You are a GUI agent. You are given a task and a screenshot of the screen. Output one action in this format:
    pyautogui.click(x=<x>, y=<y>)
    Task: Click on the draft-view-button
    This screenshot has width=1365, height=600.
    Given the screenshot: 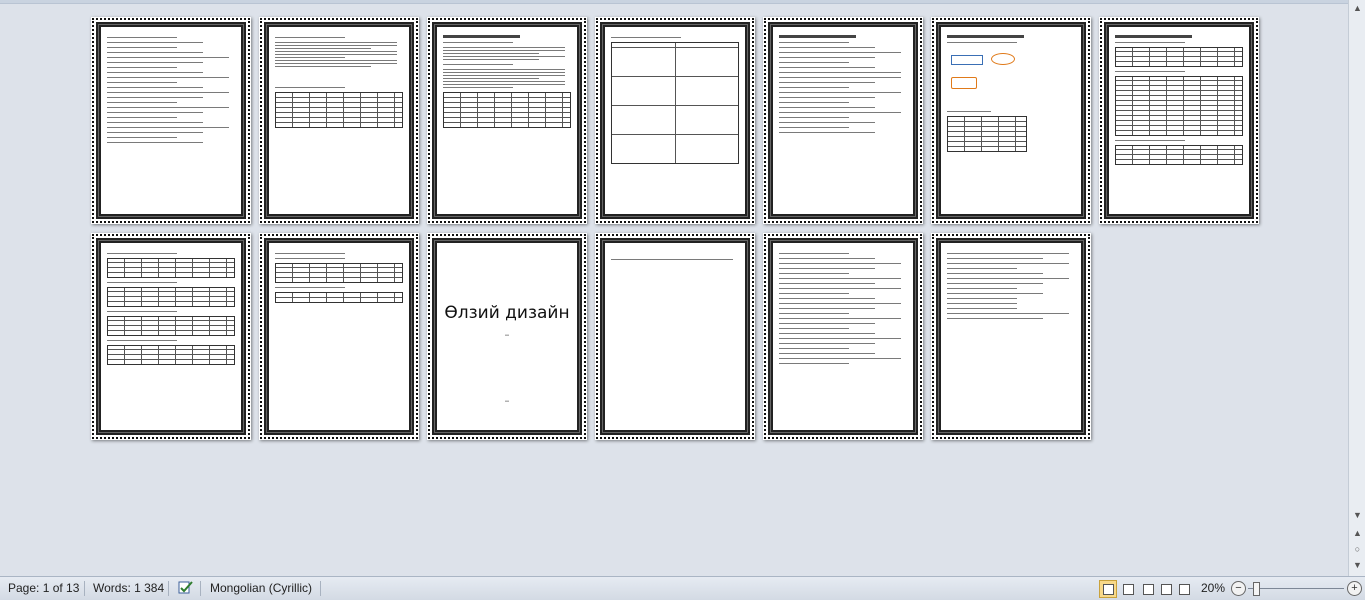 What is the action you would take?
    pyautogui.click(x=1184, y=589)
    